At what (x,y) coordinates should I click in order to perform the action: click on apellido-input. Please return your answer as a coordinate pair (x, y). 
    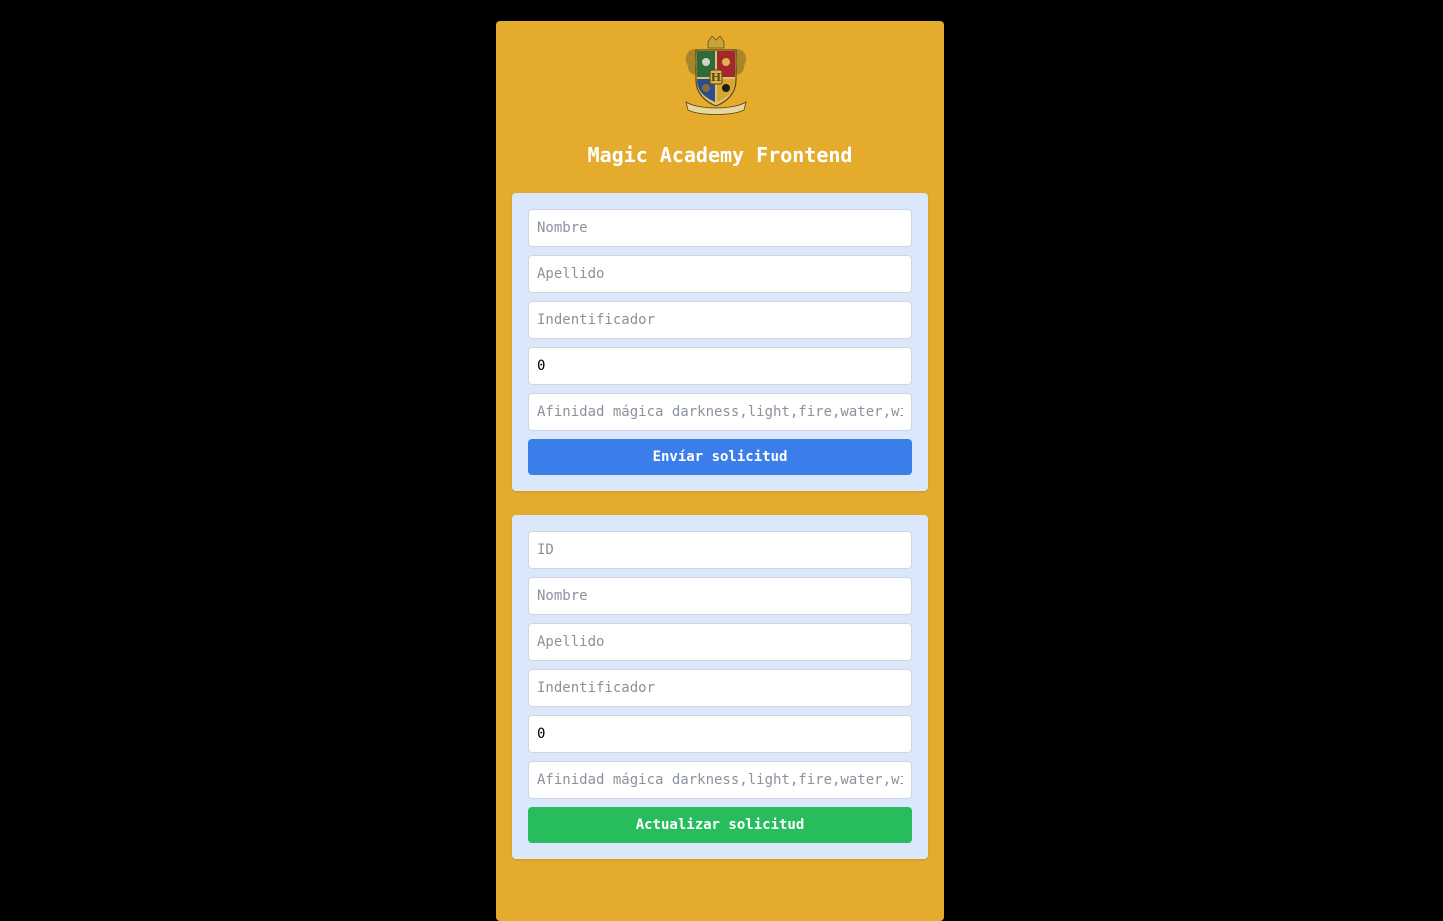
    Looking at the image, I should click on (720, 274).